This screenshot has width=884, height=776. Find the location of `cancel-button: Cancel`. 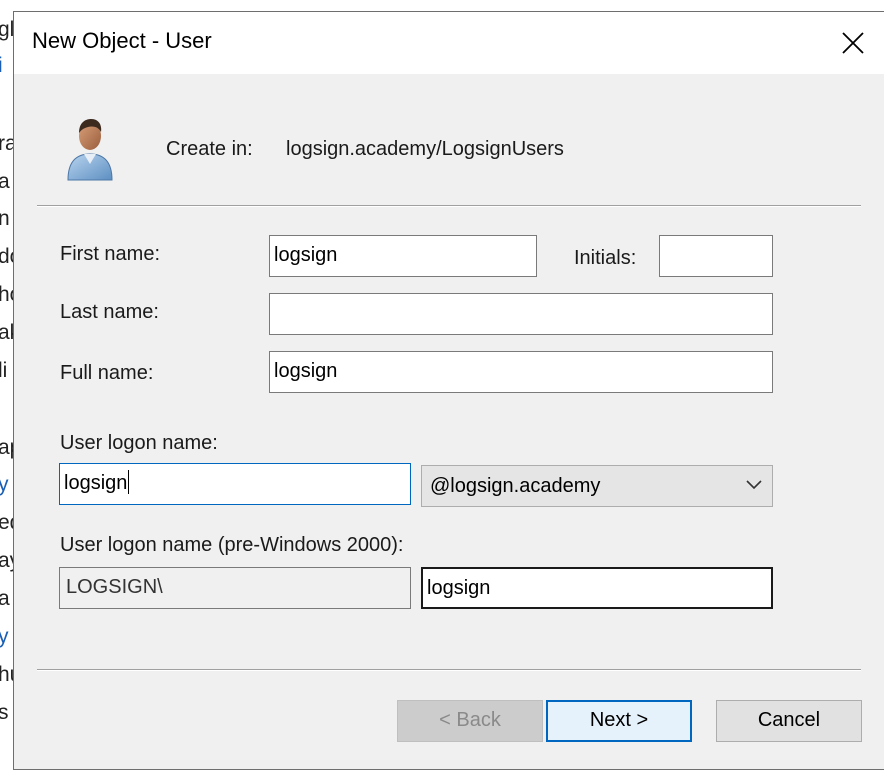

cancel-button: Cancel is located at coordinates (789, 721).